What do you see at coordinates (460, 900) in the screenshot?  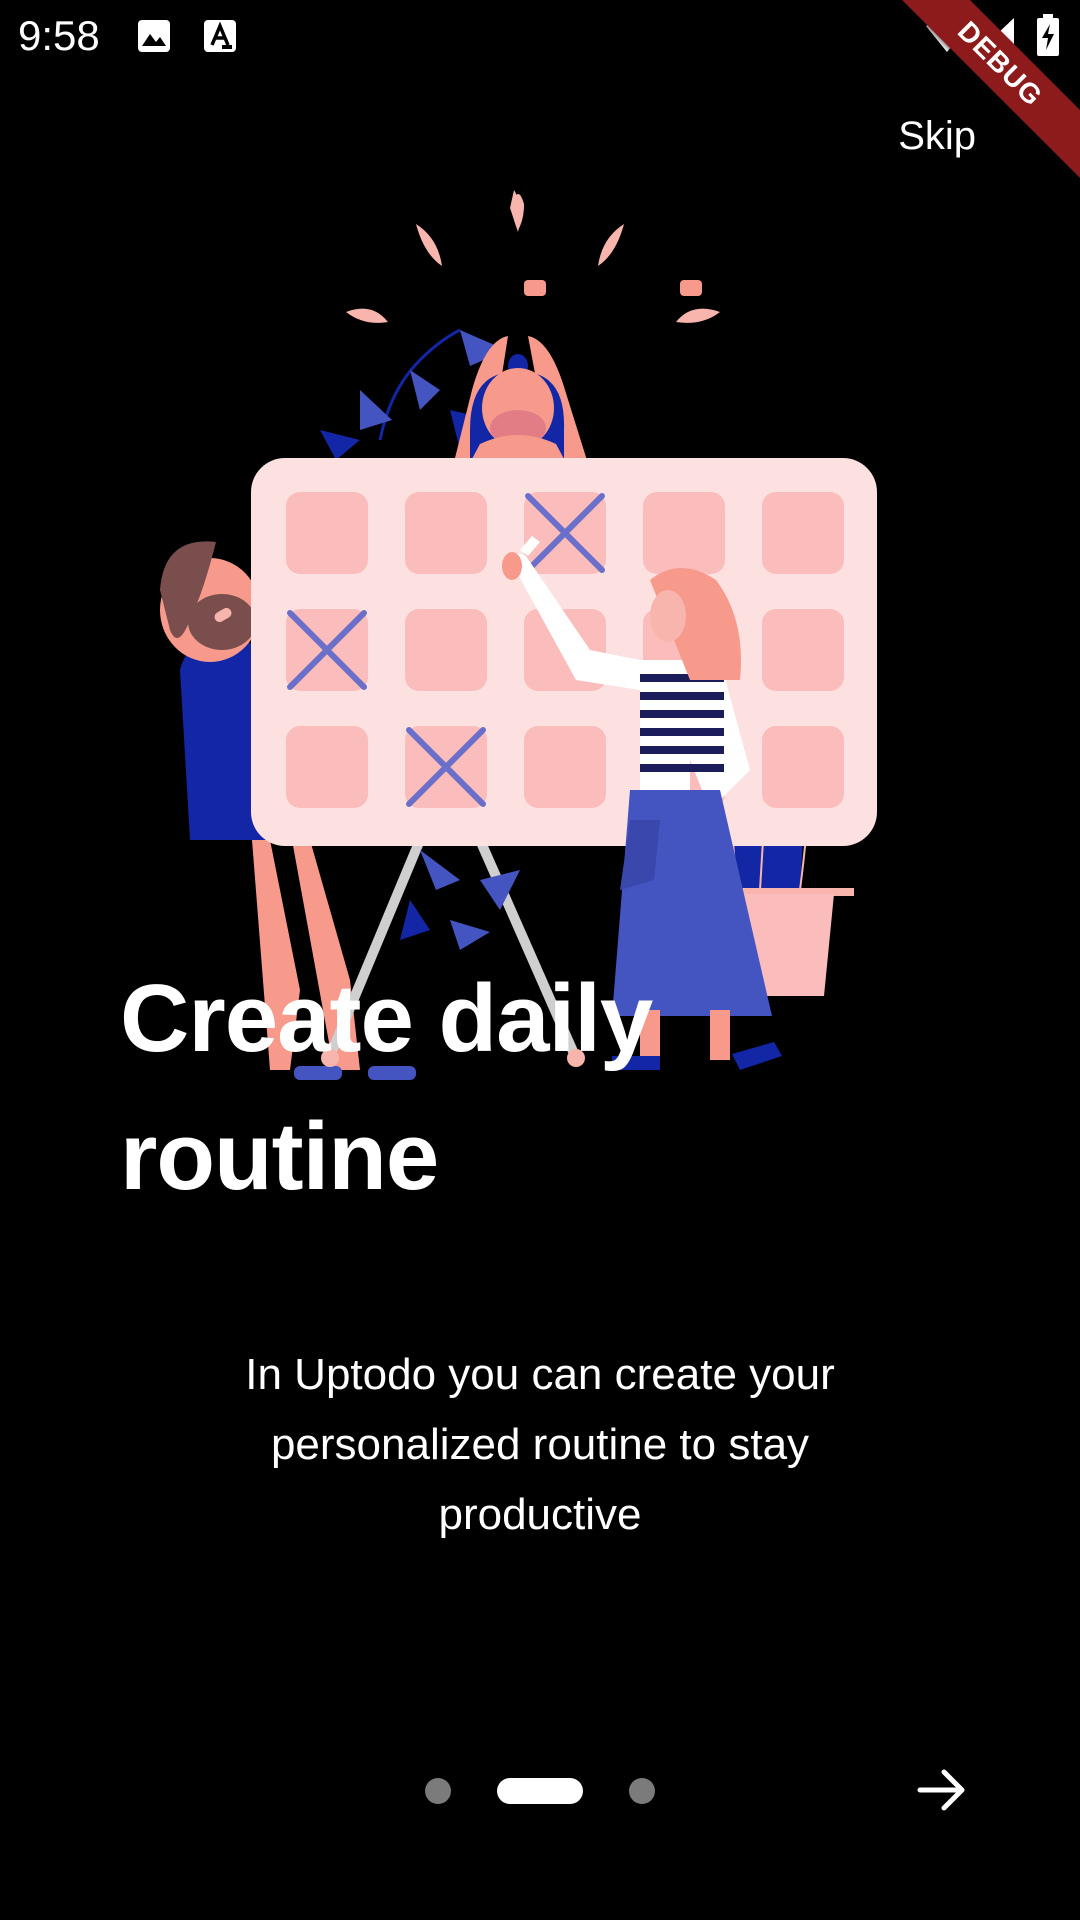 I see `plant-bottom` at bounding box center [460, 900].